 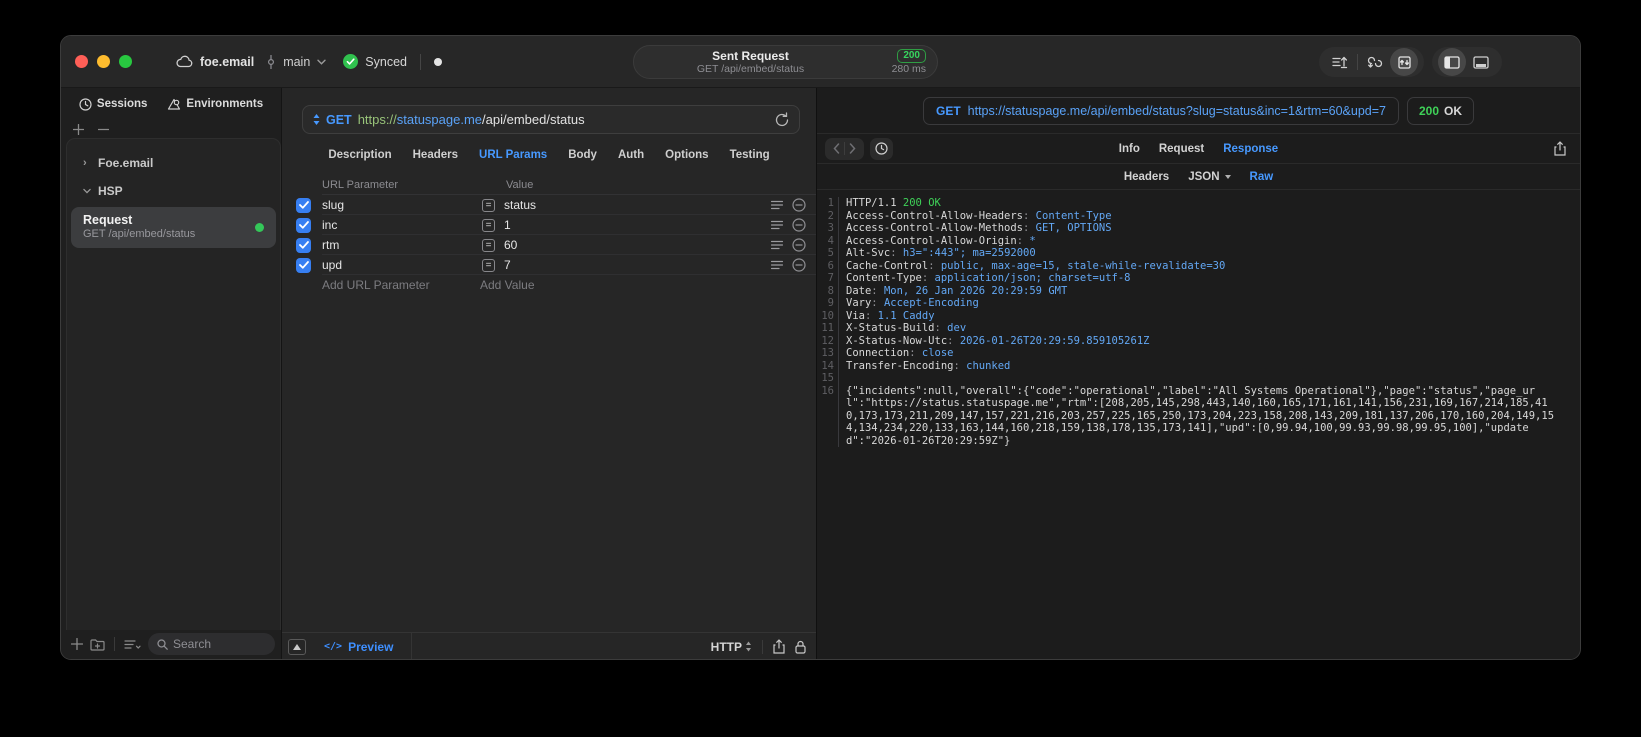 What do you see at coordinates (296, 62) in the screenshot?
I see `branch-name: main` at bounding box center [296, 62].